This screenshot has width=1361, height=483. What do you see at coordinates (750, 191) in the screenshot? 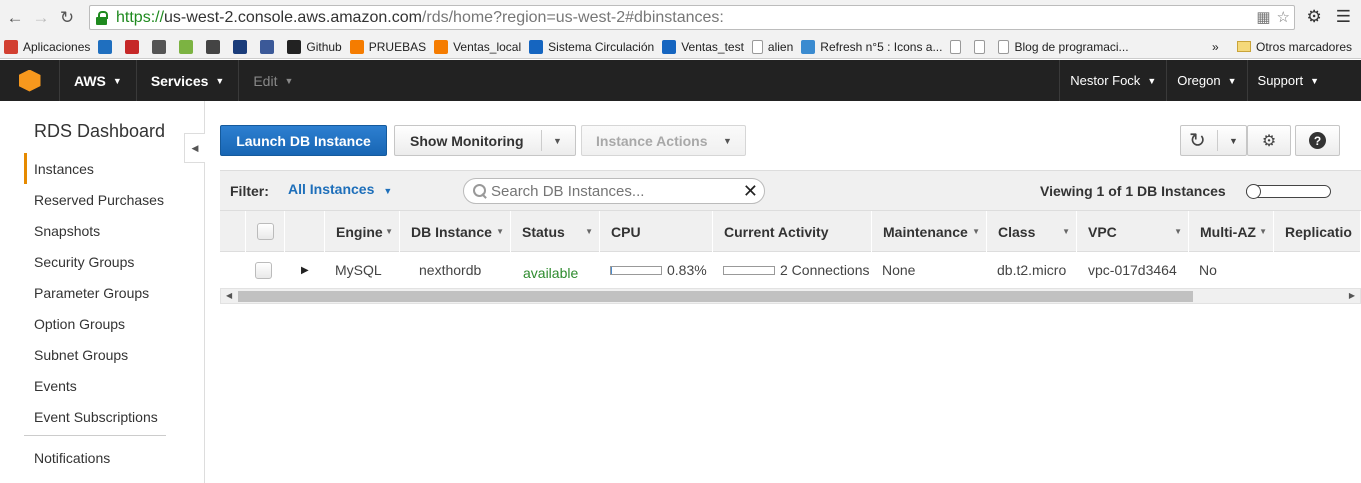
I see `close-icon: ✕` at bounding box center [750, 191].